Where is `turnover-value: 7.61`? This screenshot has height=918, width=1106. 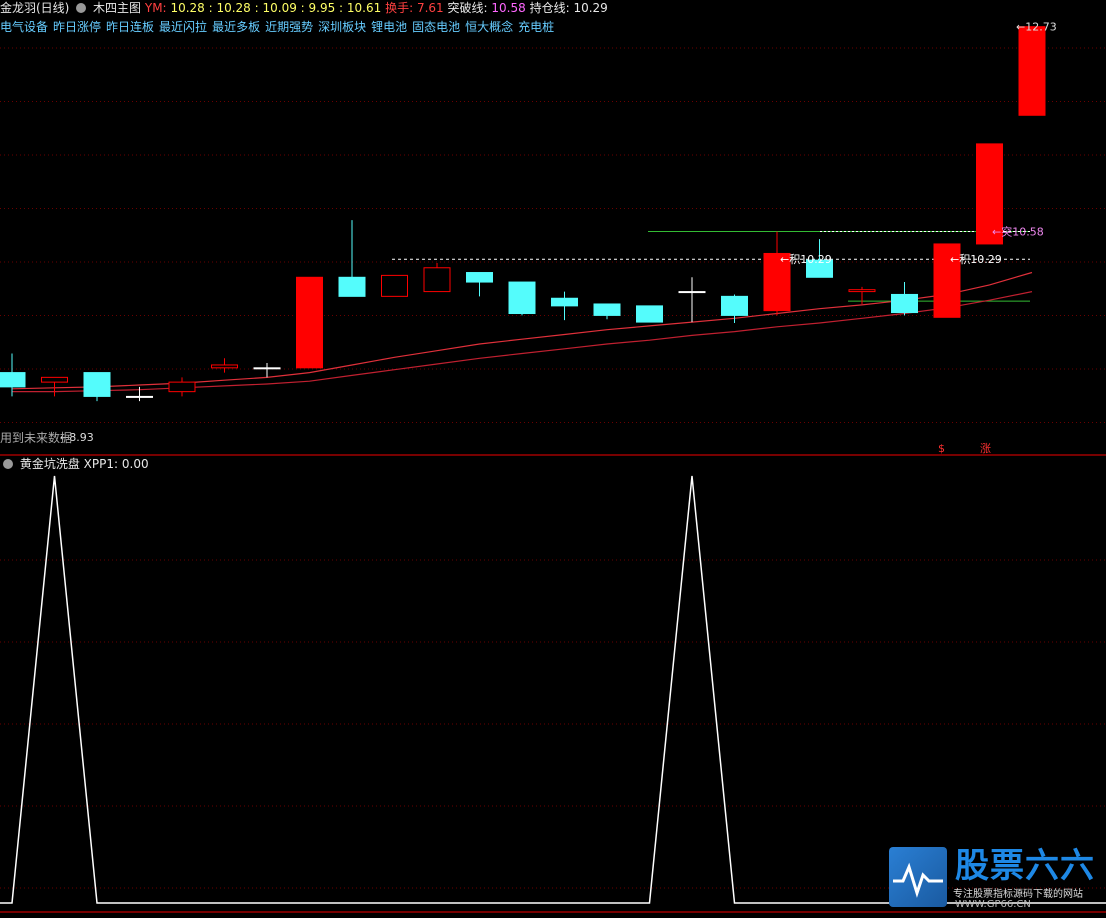 turnover-value: 7.61 is located at coordinates (430, 8).